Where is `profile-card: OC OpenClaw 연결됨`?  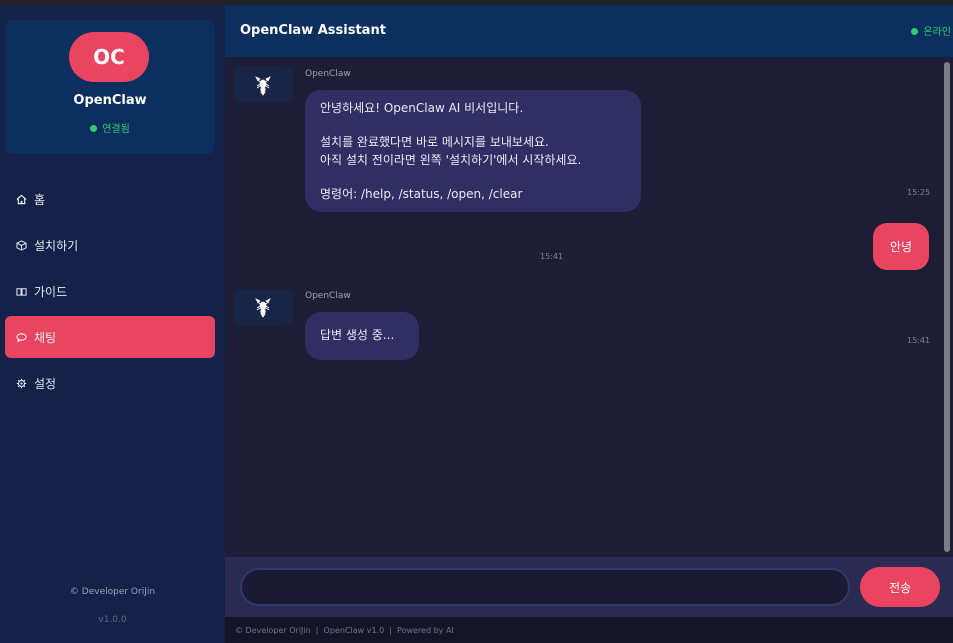
profile-card: OC OpenClaw 연결됨 is located at coordinates (110, 87).